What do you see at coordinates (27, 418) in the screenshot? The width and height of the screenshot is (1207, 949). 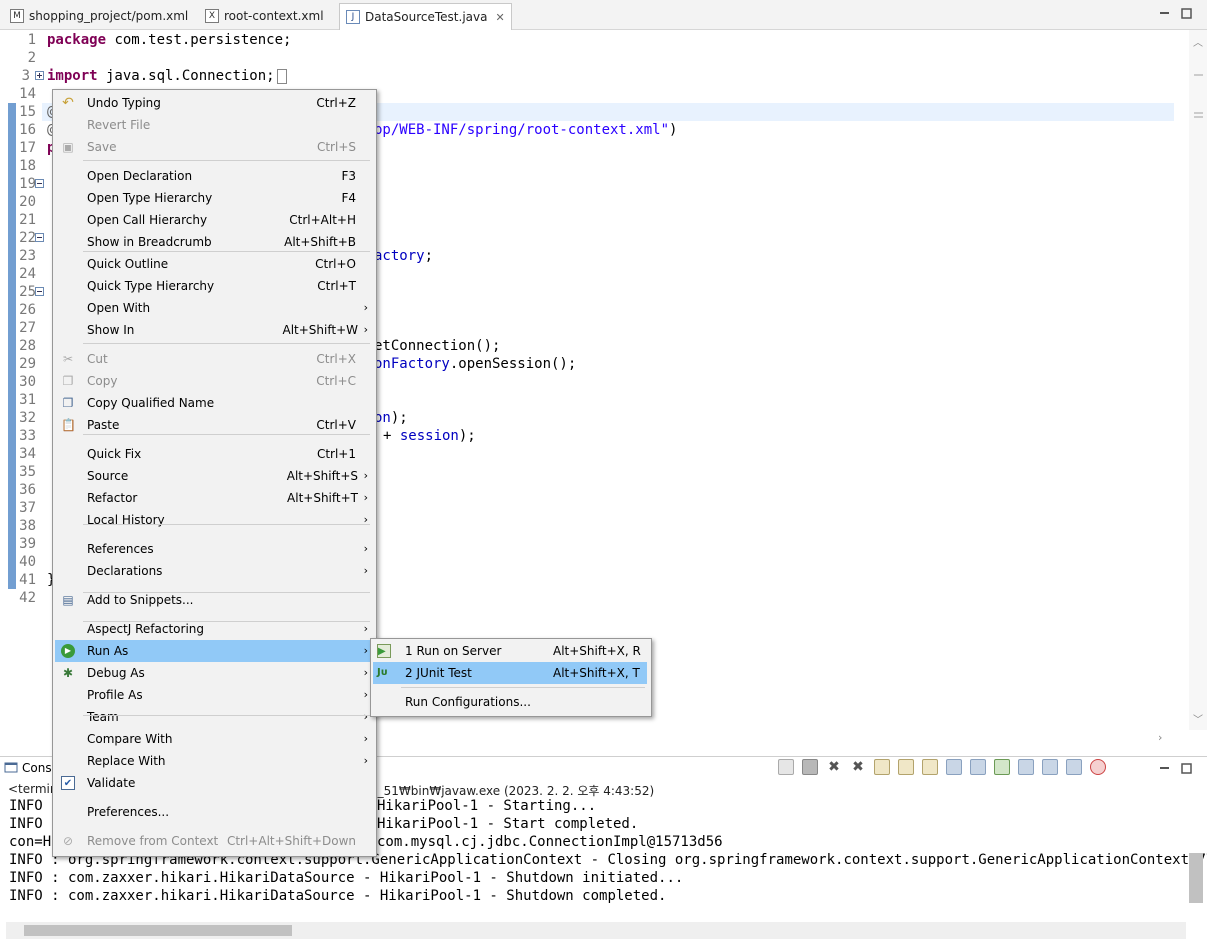 I see `line-number: 32` at bounding box center [27, 418].